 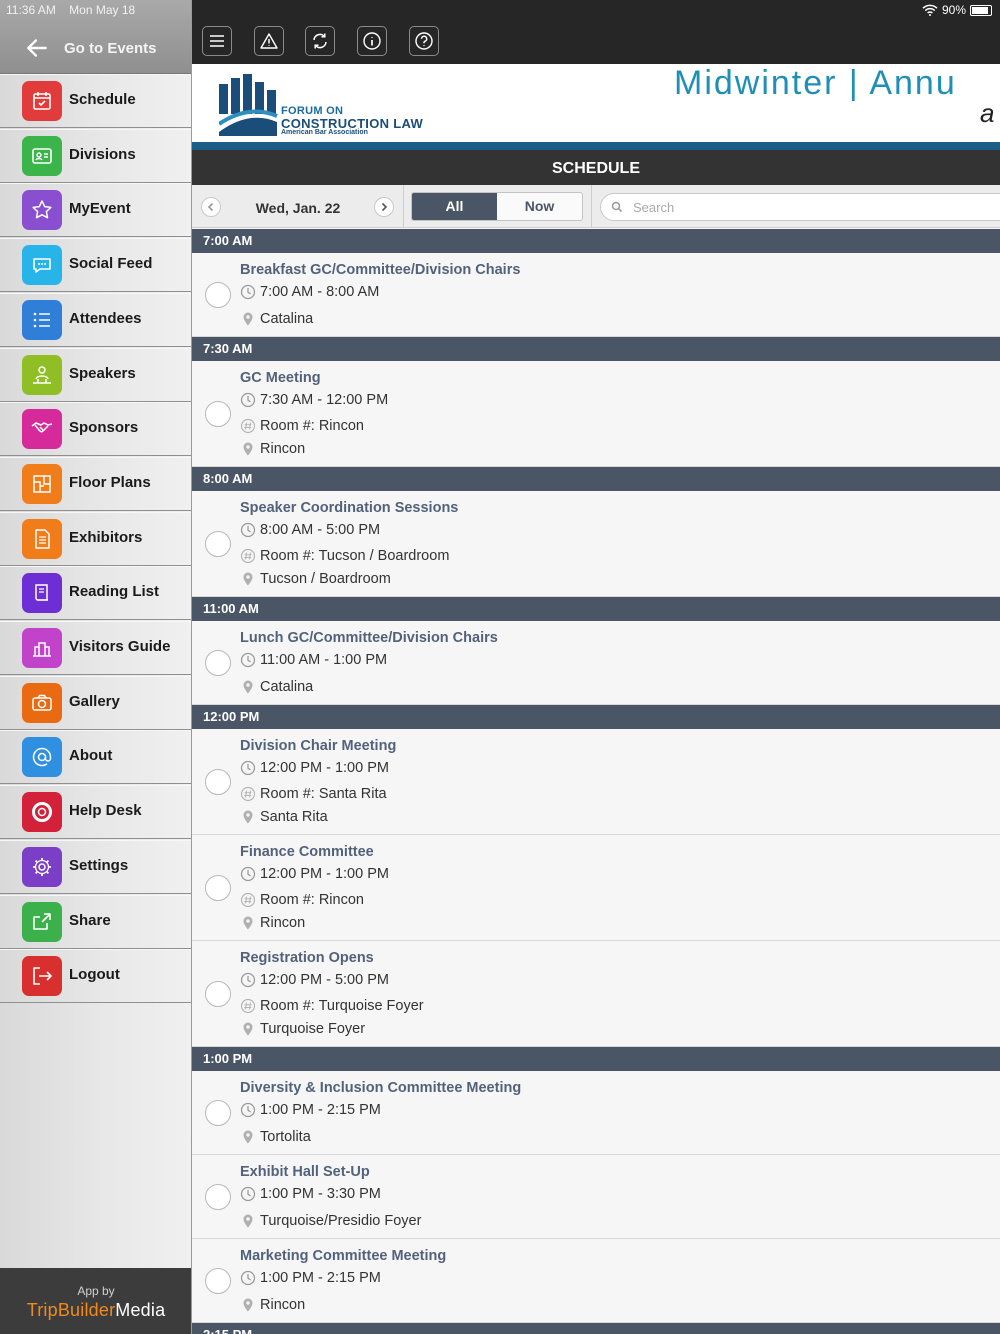 What do you see at coordinates (95, 374) in the screenshot?
I see `sidebar-item-speakers: Speakers` at bounding box center [95, 374].